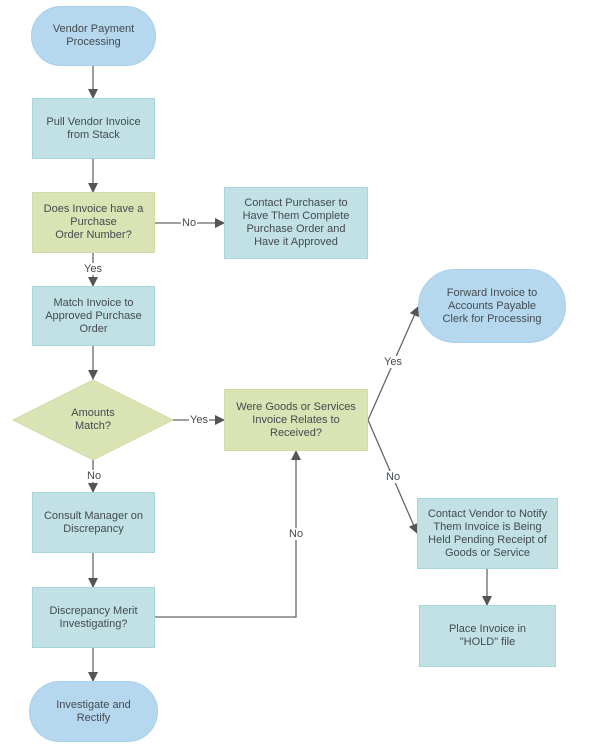 Image resolution: width=590 pixels, height=747 pixels. Describe the element at coordinates (93, 269) in the screenshot. I see `edge-label-has-po-yes: Yes` at that location.